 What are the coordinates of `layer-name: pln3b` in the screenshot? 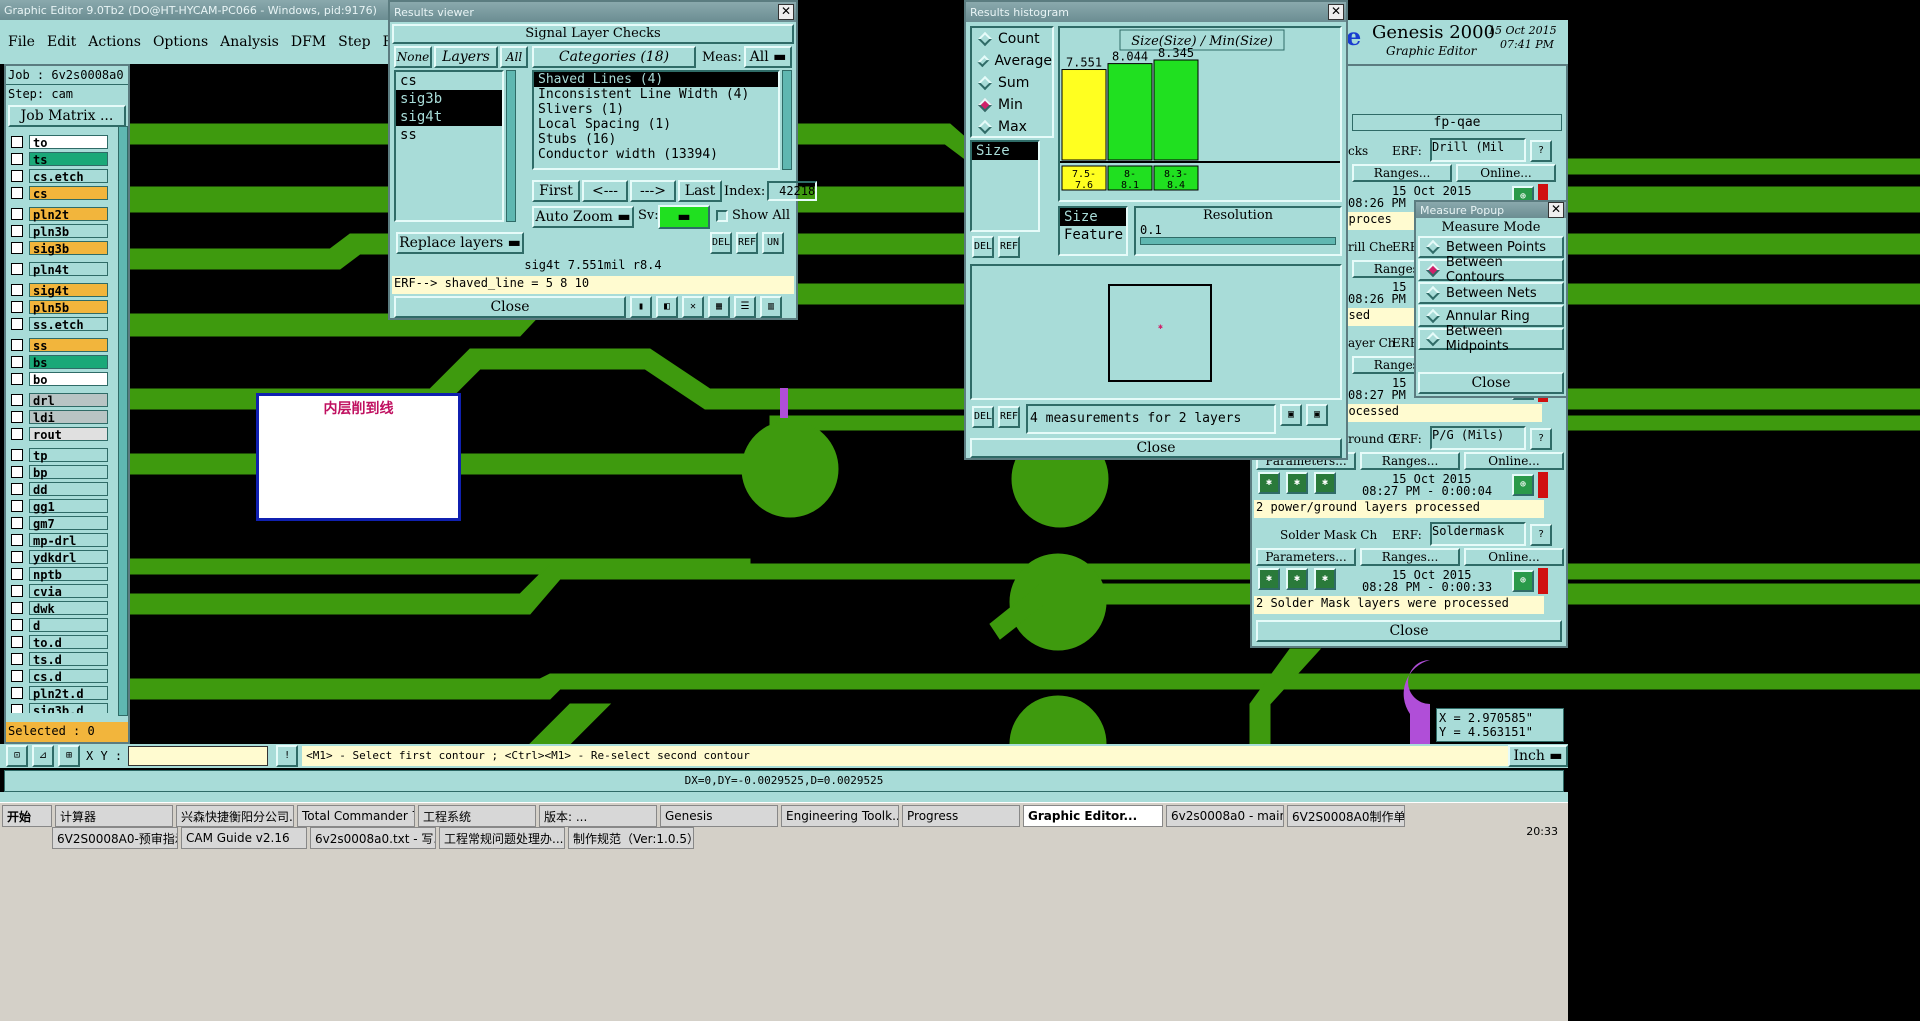 It's located at (68, 231).